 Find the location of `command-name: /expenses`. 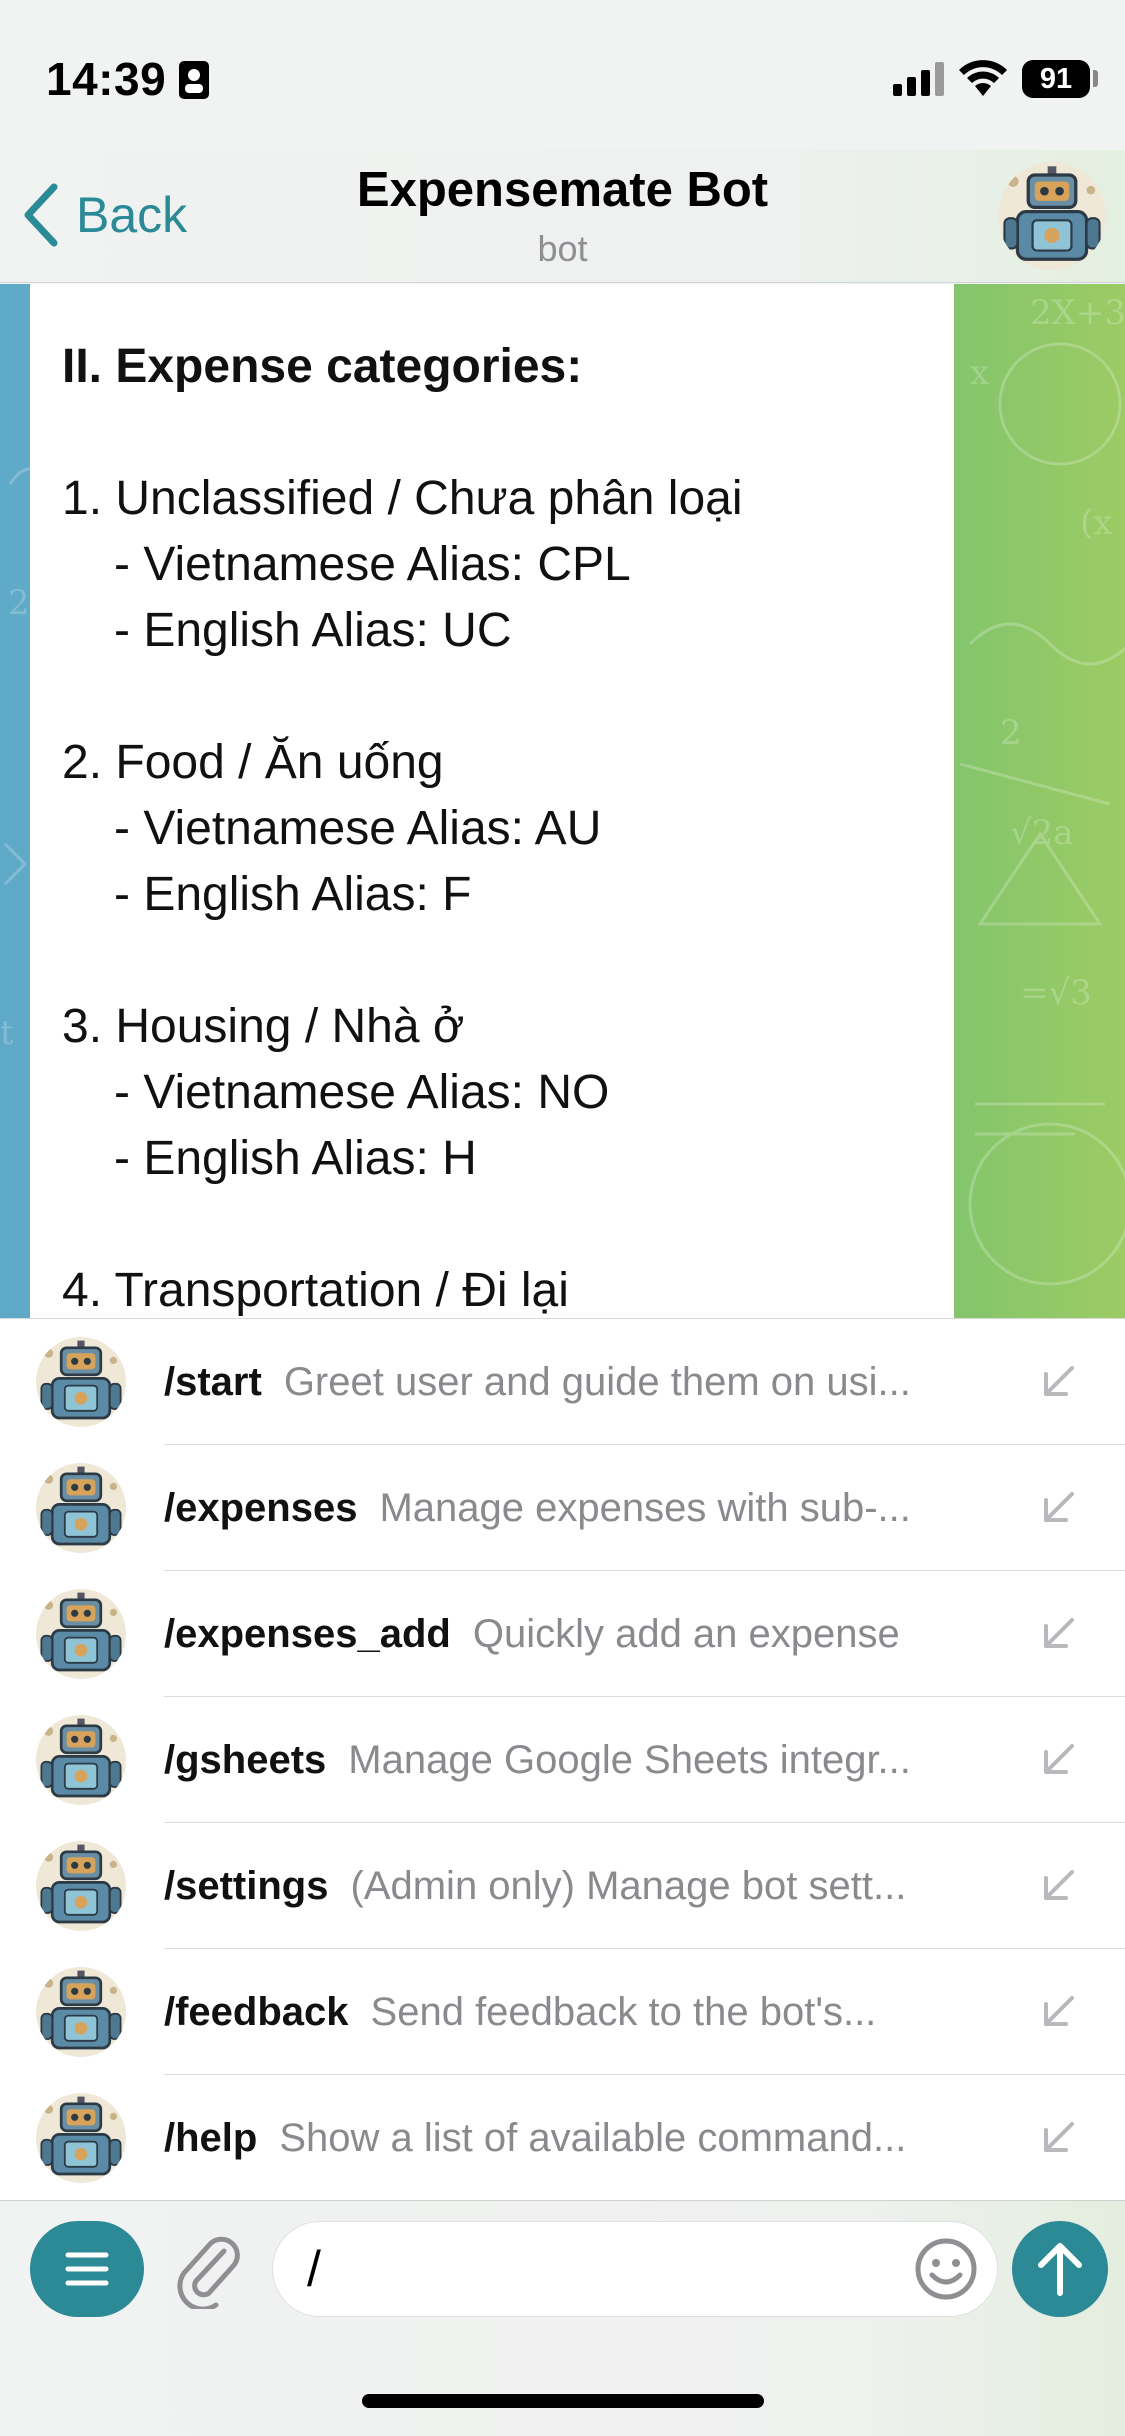

command-name: /expenses is located at coordinates (261, 1507).